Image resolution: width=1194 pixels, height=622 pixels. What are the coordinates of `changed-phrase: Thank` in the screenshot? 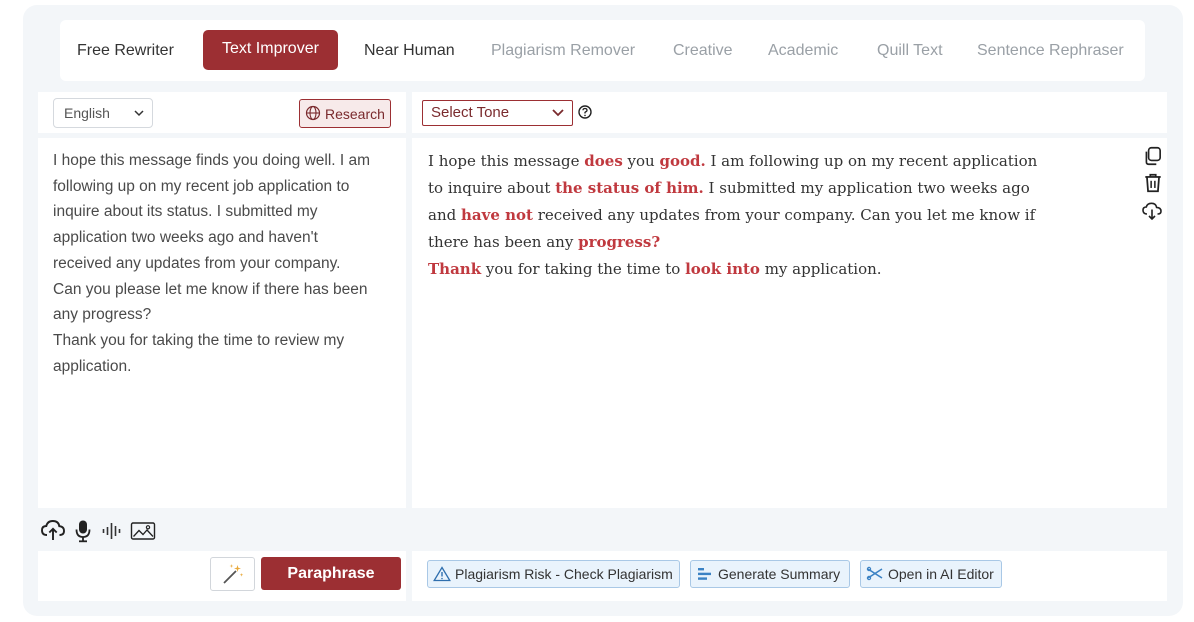 It's located at (454, 269).